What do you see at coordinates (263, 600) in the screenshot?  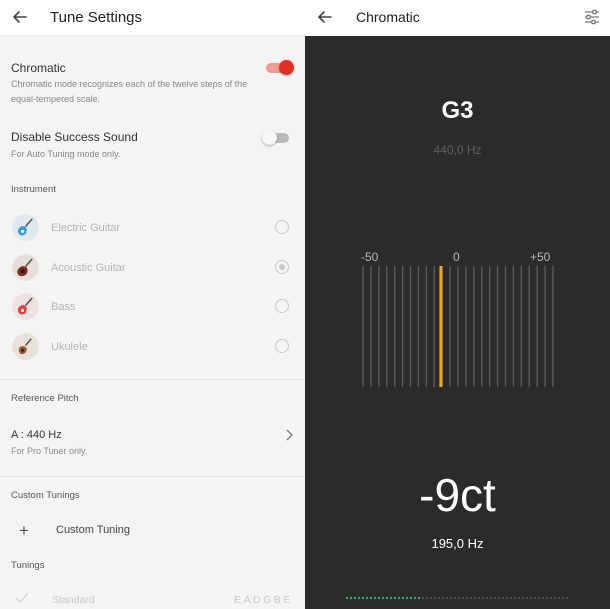 I see `tuning-notes: EADGBE` at bounding box center [263, 600].